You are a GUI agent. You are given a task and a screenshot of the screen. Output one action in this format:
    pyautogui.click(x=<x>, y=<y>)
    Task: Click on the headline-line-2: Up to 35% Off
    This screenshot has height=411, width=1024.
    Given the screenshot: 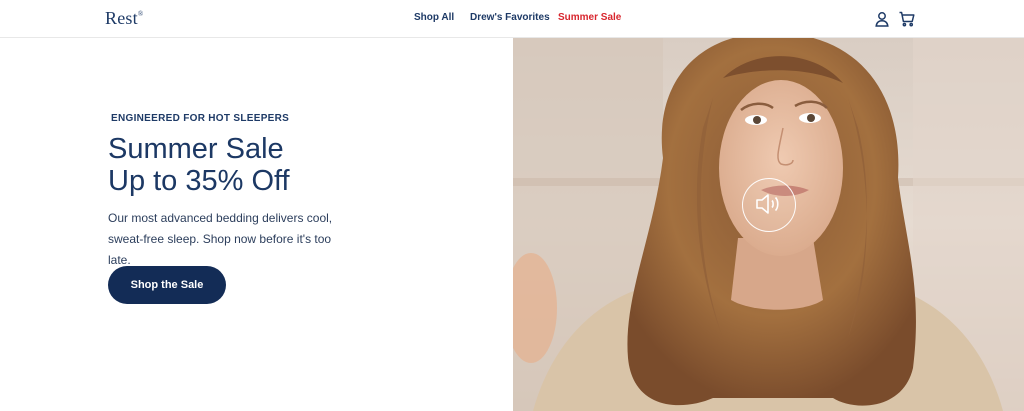 What is the action you would take?
    pyautogui.click(x=199, y=181)
    